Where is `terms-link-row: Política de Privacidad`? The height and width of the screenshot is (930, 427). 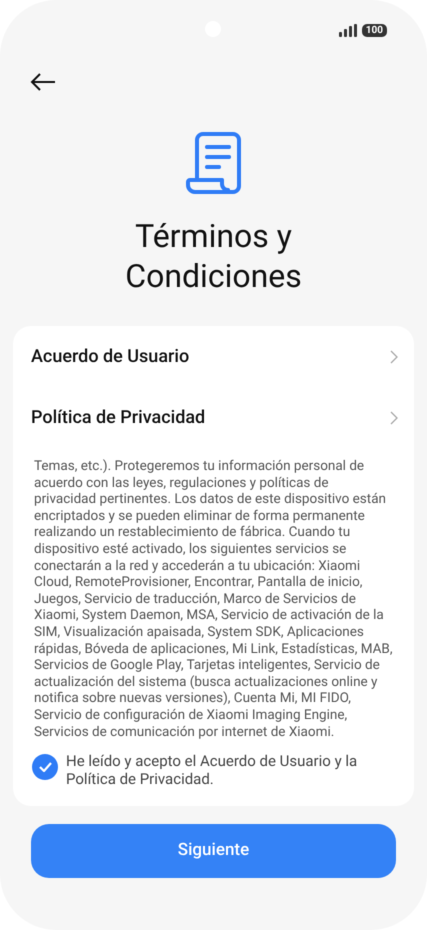 terms-link-row: Política de Privacidad is located at coordinates (213, 417).